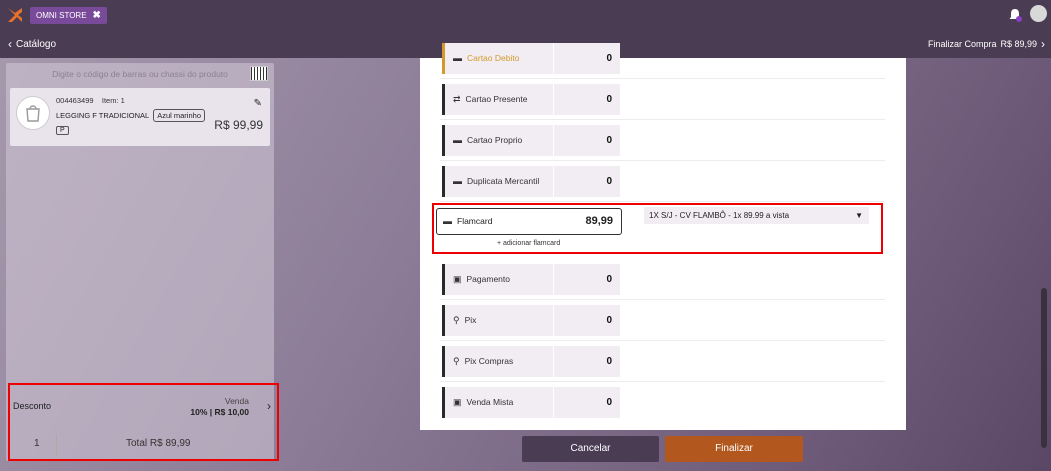  I want to click on payment-label: ⚲ Pix Compras, so click(499, 361).